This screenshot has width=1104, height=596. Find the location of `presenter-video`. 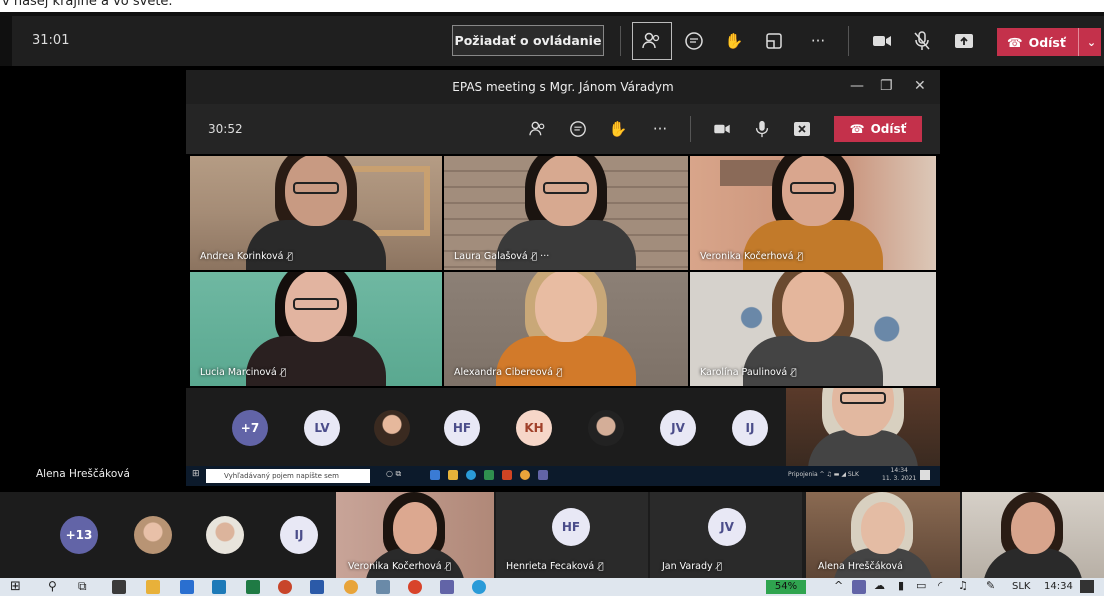

presenter-video is located at coordinates (863, 427).